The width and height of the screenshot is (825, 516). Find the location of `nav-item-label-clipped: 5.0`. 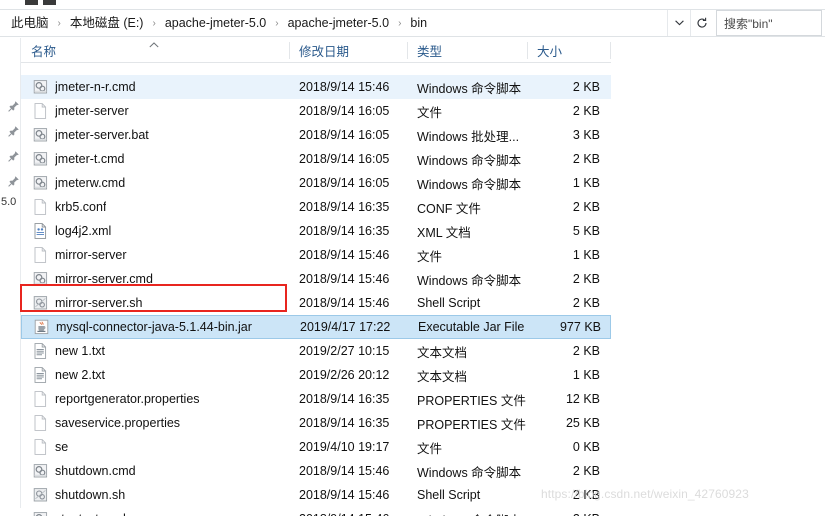

nav-item-label-clipped: 5.0 is located at coordinates (8, 202).